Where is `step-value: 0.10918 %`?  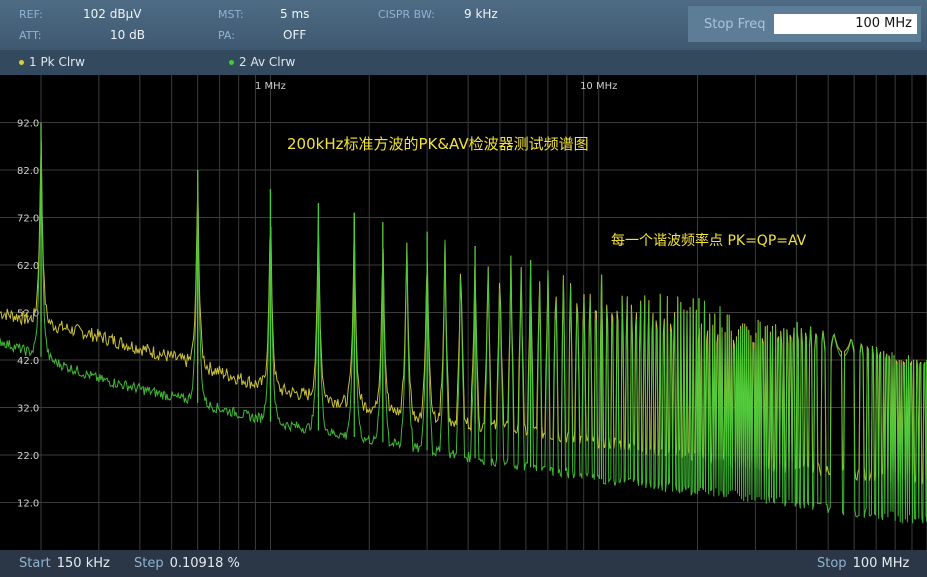
step-value: 0.10918 % is located at coordinates (204, 563).